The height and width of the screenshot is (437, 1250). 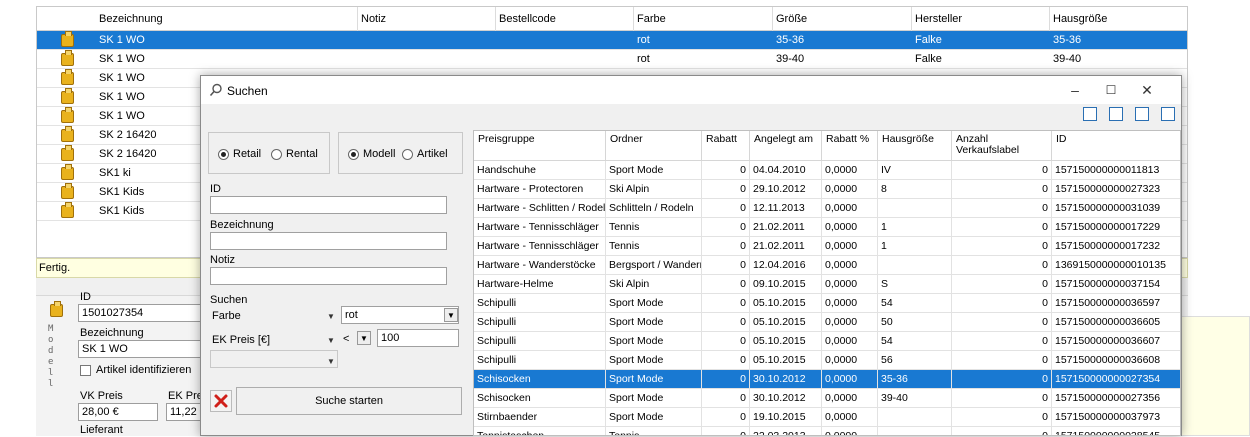 What do you see at coordinates (786, 246) in the screenshot?
I see `table-cell: 21.02.2011` at bounding box center [786, 246].